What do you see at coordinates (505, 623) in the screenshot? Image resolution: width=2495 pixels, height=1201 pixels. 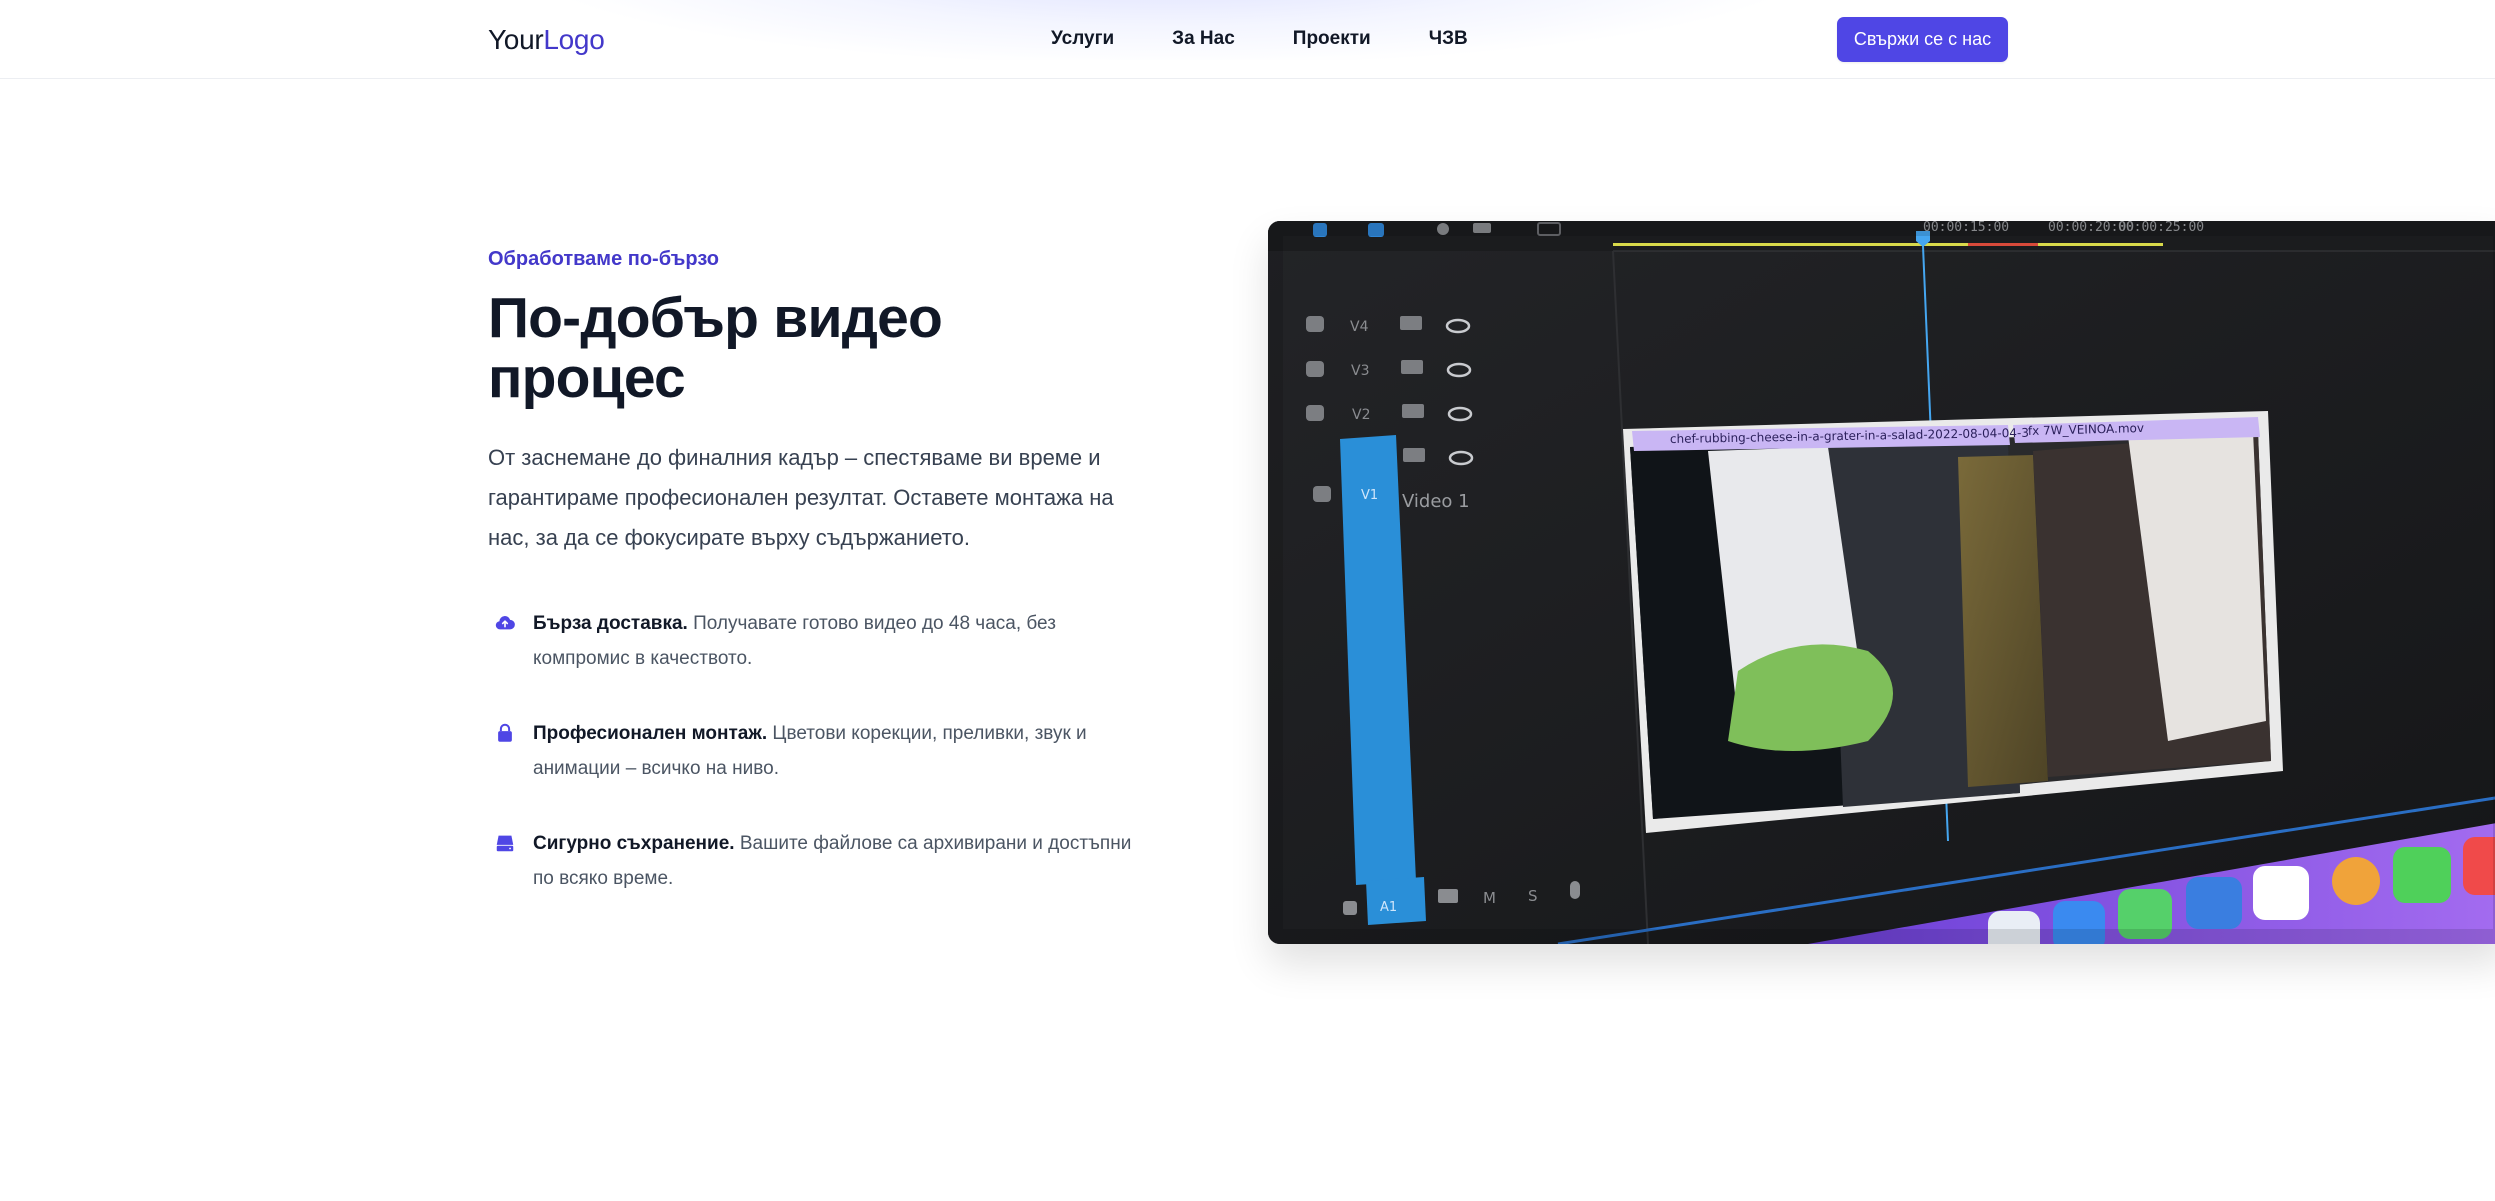 I see `cloud-upload-icon` at bounding box center [505, 623].